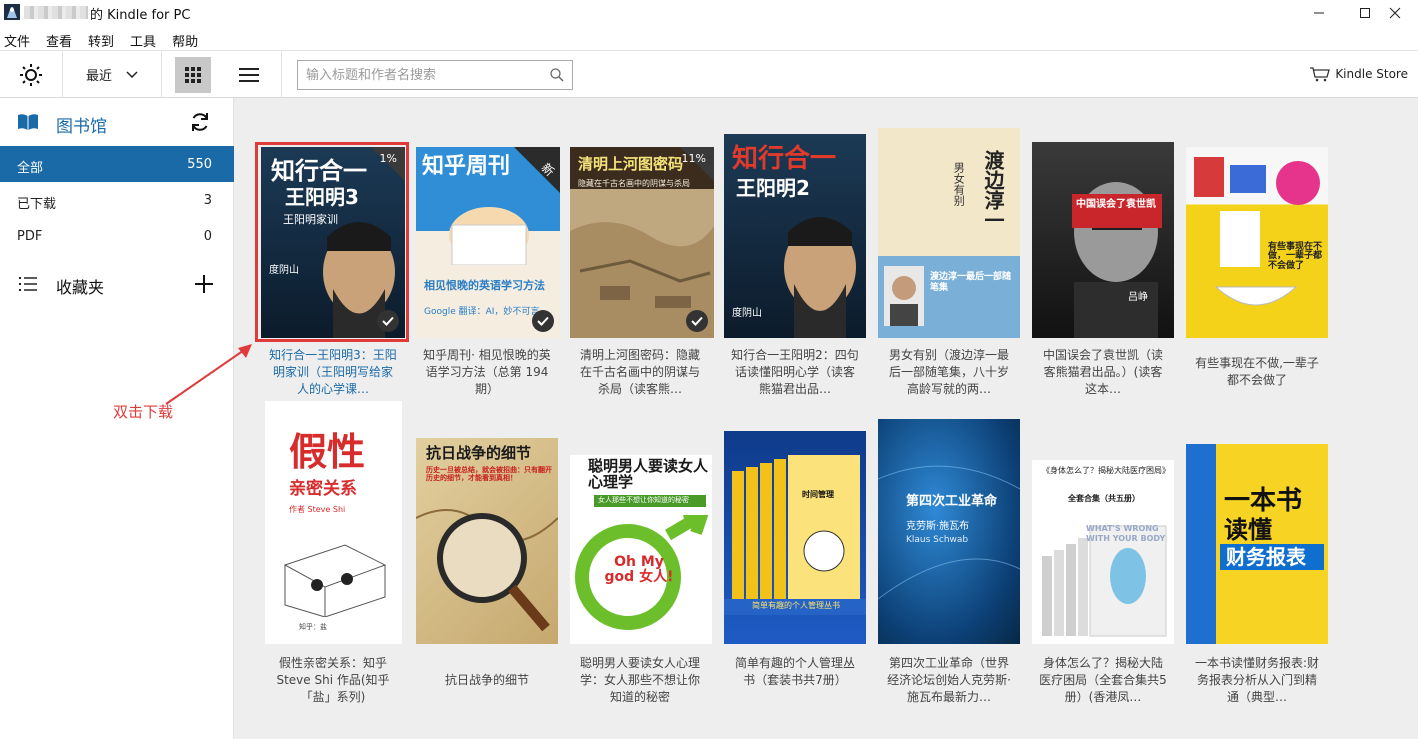 The width and height of the screenshot is (1418, 739). I want to click on cover-subtitle: 亲密关系, so click(323, 489).